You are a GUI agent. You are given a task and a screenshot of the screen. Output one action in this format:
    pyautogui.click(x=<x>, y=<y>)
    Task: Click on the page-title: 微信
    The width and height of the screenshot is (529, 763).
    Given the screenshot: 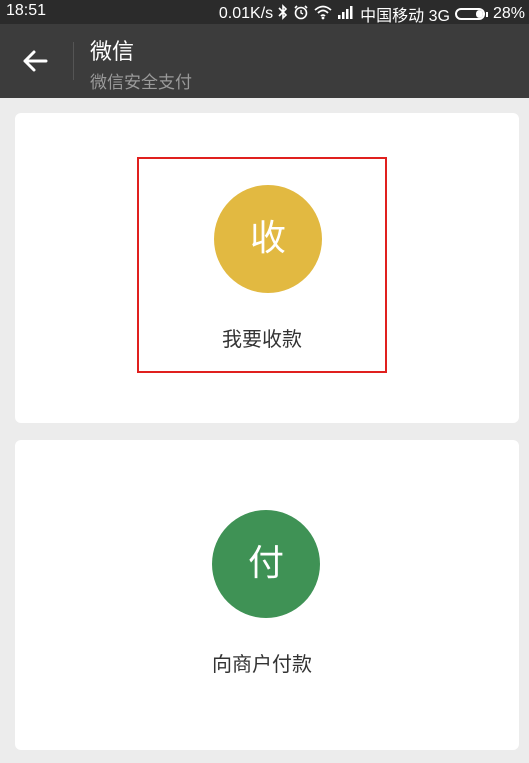 What is the action you would take?
    pyautogui.click(x=112, y=52)
    